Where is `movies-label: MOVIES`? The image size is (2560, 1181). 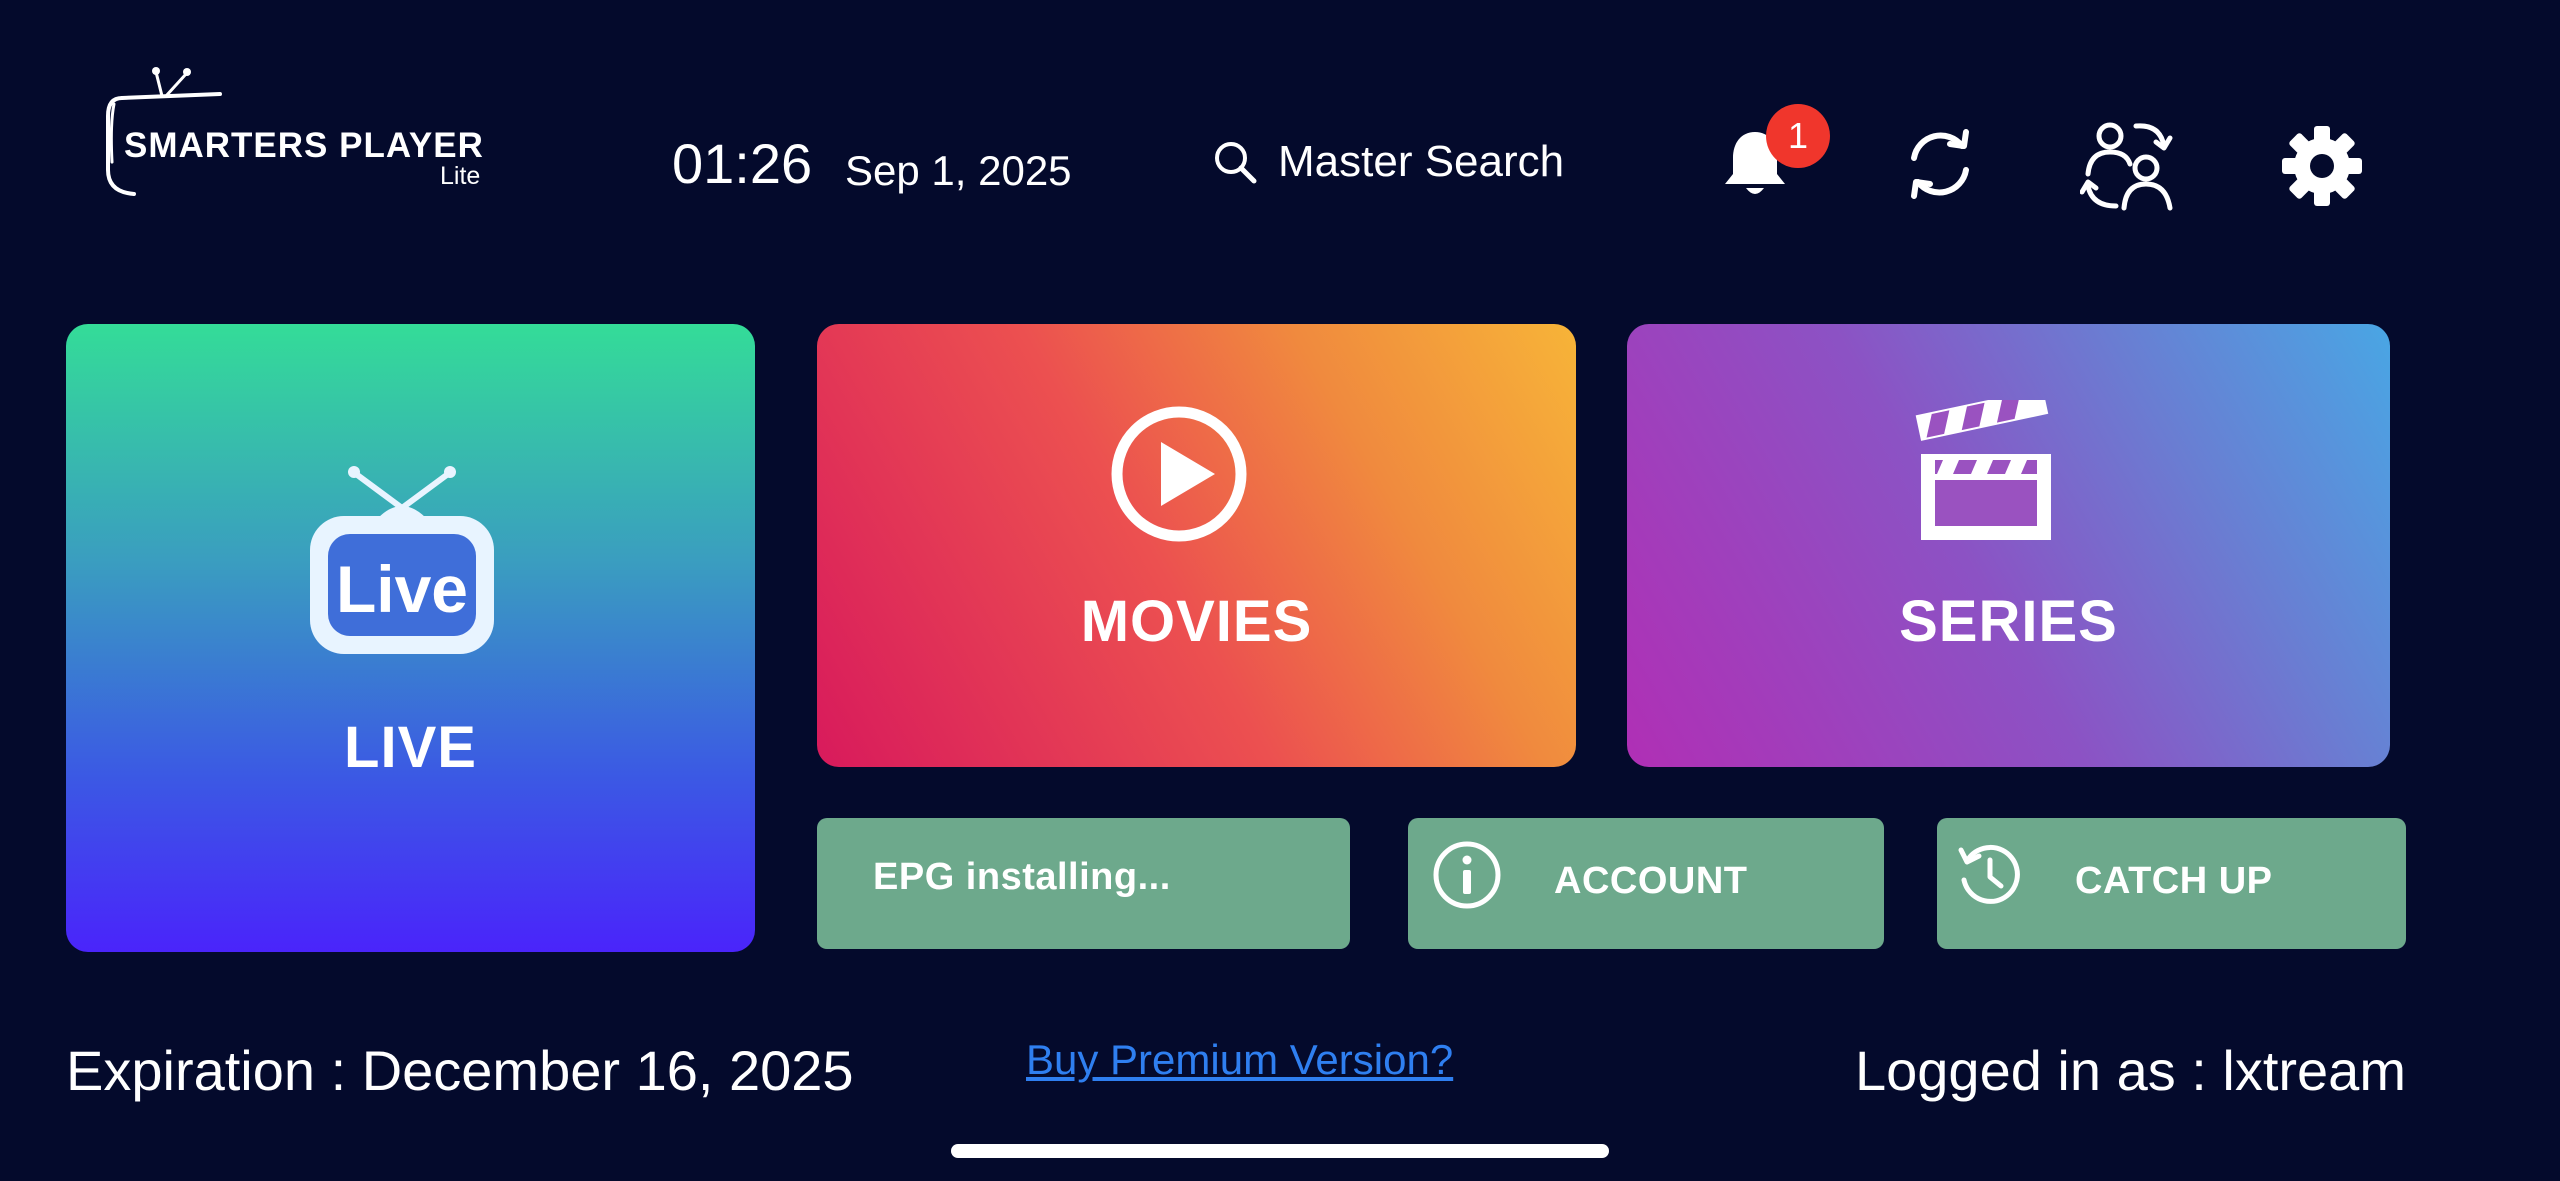 movies-label: MOVIES is located at coordinates (1196, 621).